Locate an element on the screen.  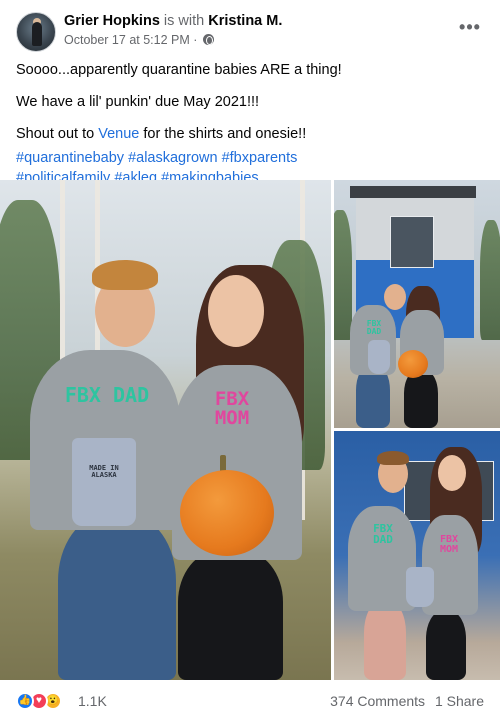
tagged-person: Kristina M. is located at coordinates (245, 21).